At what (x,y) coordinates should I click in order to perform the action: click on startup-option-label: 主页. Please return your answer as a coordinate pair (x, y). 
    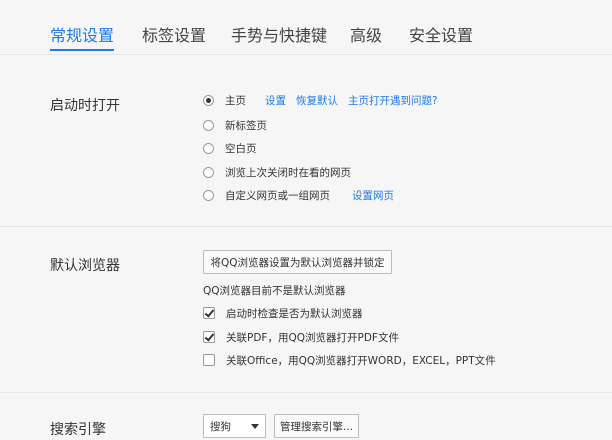
    Looking at the image, I should click on (235, 100).